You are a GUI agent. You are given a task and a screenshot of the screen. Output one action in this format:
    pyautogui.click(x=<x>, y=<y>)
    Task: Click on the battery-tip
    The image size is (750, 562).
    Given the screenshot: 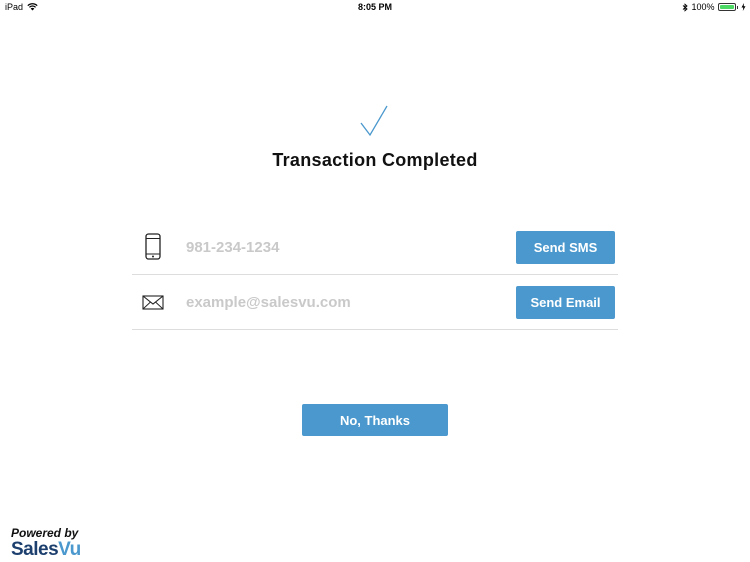 What is the action you would take?
    pyautogui.click(x=737, y=7)
    